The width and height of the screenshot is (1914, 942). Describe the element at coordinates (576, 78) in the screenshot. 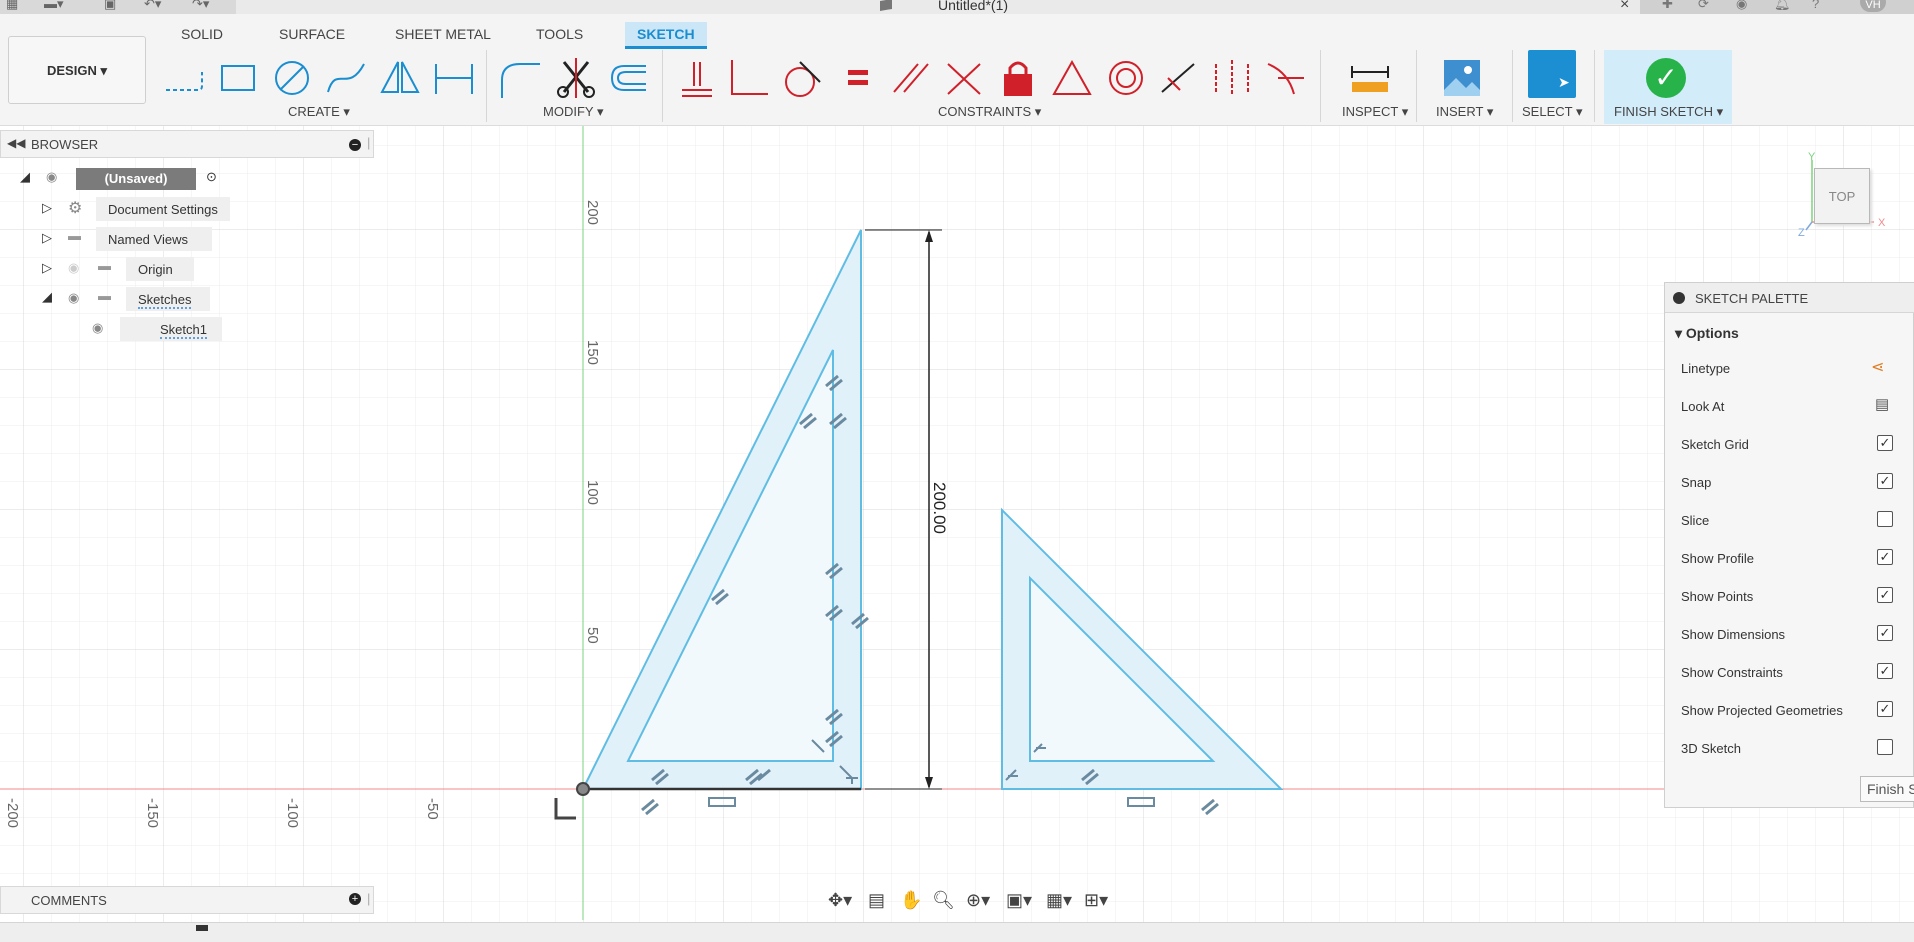

I see `trim-tool-icon` at that location.